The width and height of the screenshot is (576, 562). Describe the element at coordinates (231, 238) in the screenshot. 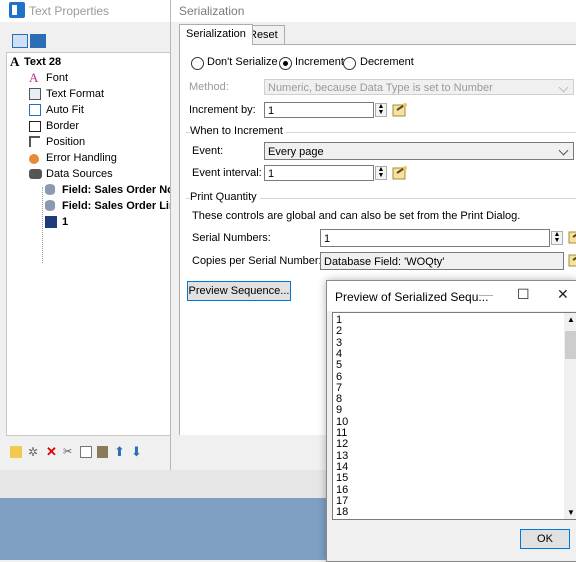

I see `serial-numbers-label: Serial Numbers:` at that location.